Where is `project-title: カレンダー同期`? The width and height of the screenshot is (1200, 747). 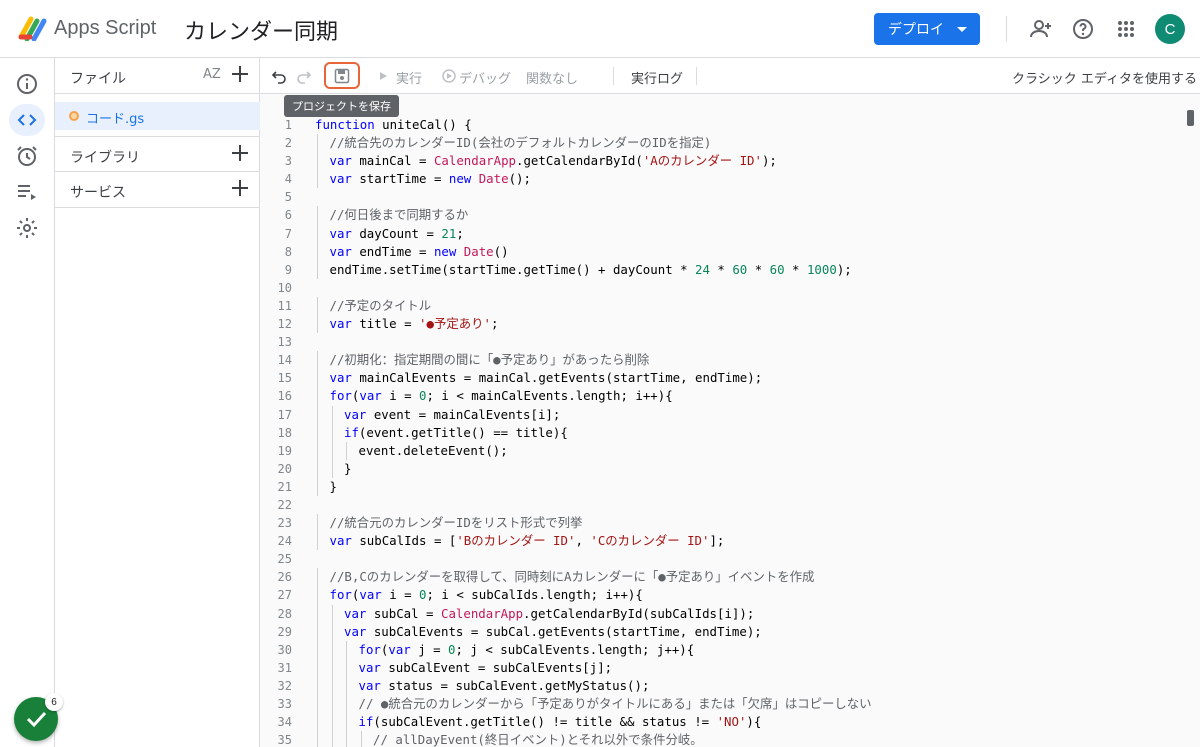
project-title: カレンダー同期 is located at coordinates (261, 30).